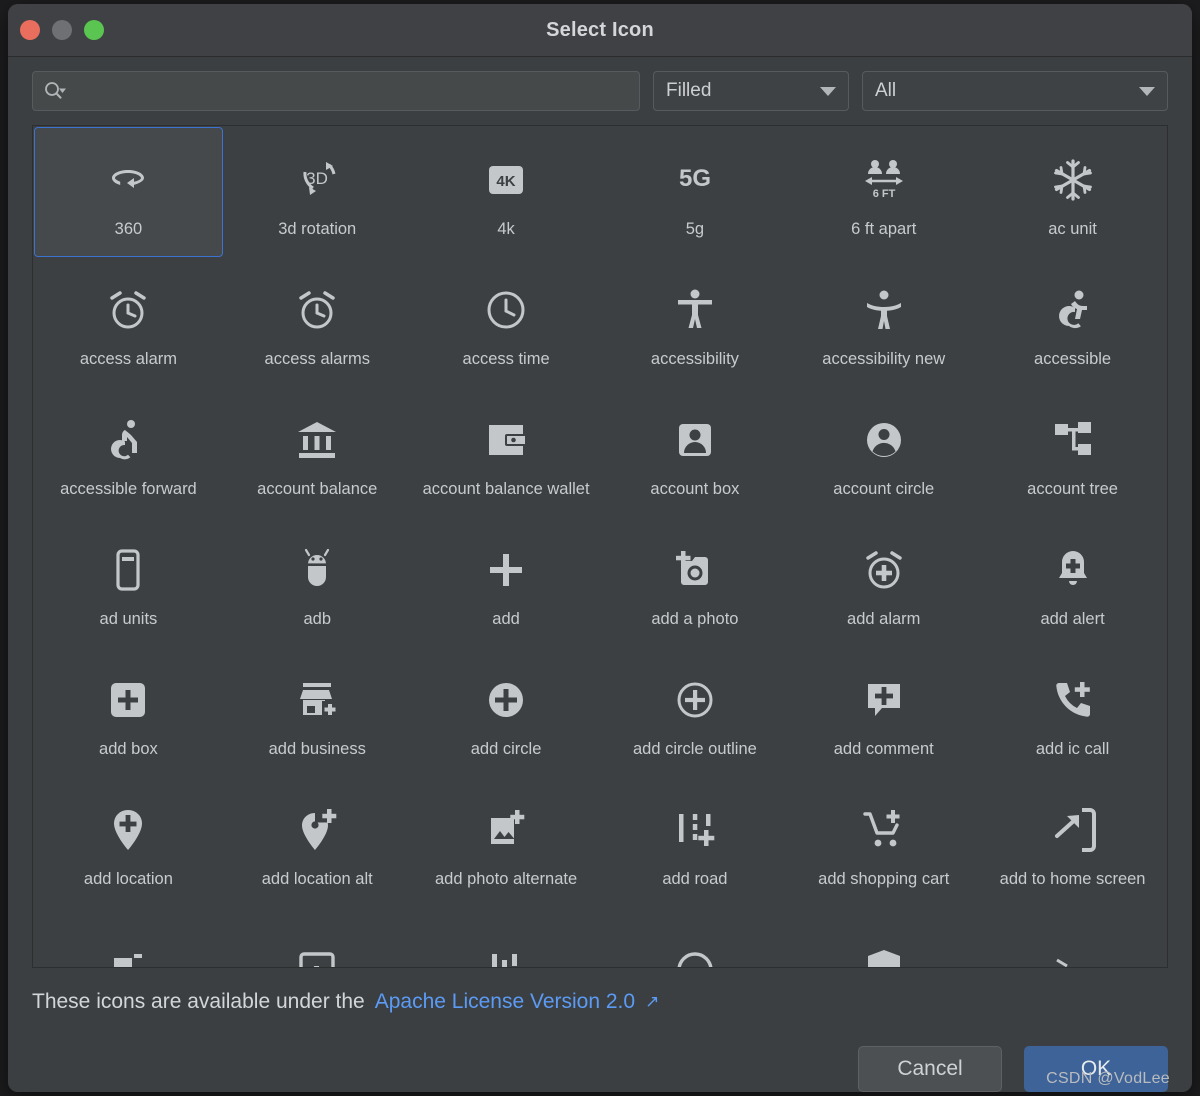  I want to click on add-to-queue-icon, so click(317, 951).